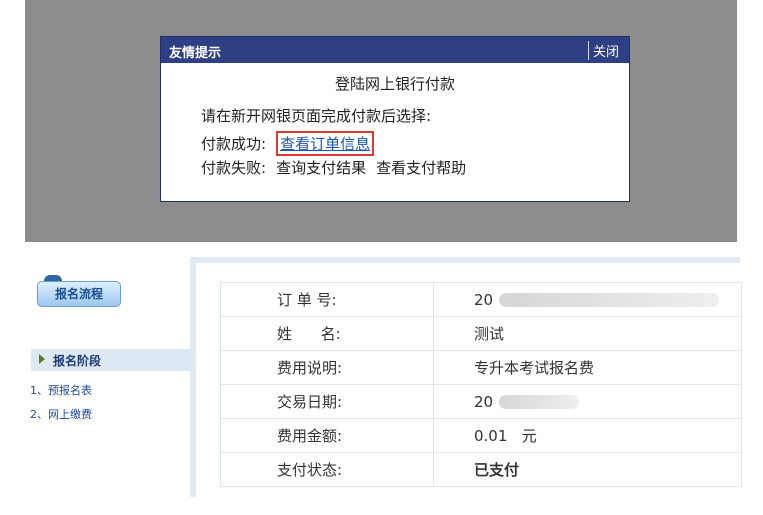  Describe the element at coordinates (603, 50) in the screenshot. I see `close-button: 关闭` at that location.